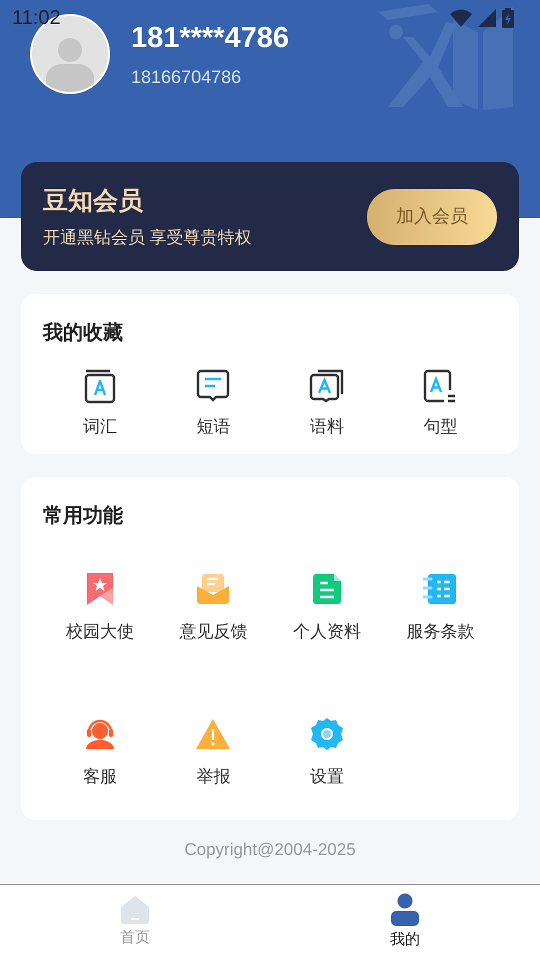 Image resolution: width=540 pixels, height=960 pixels. I want to click on stacked-cards-icon, so click(326, 386).